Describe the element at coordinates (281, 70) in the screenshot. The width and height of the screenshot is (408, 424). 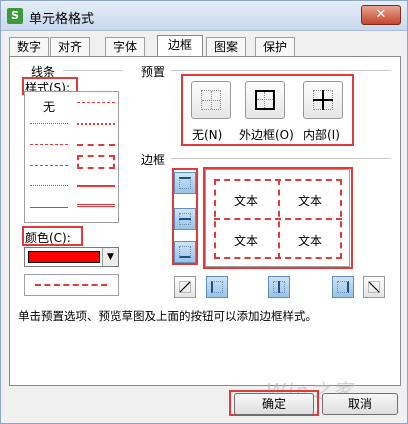
I see `presets-group-divider` at that location.